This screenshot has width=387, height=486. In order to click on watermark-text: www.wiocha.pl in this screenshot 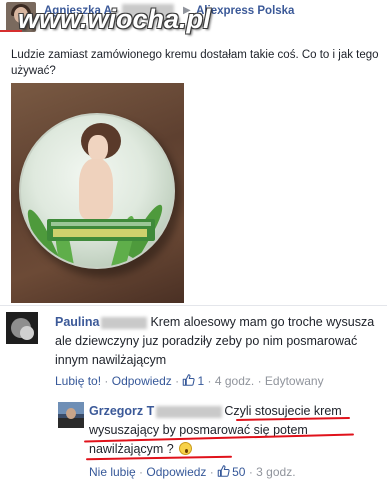, I will do `click(114, 19)`.